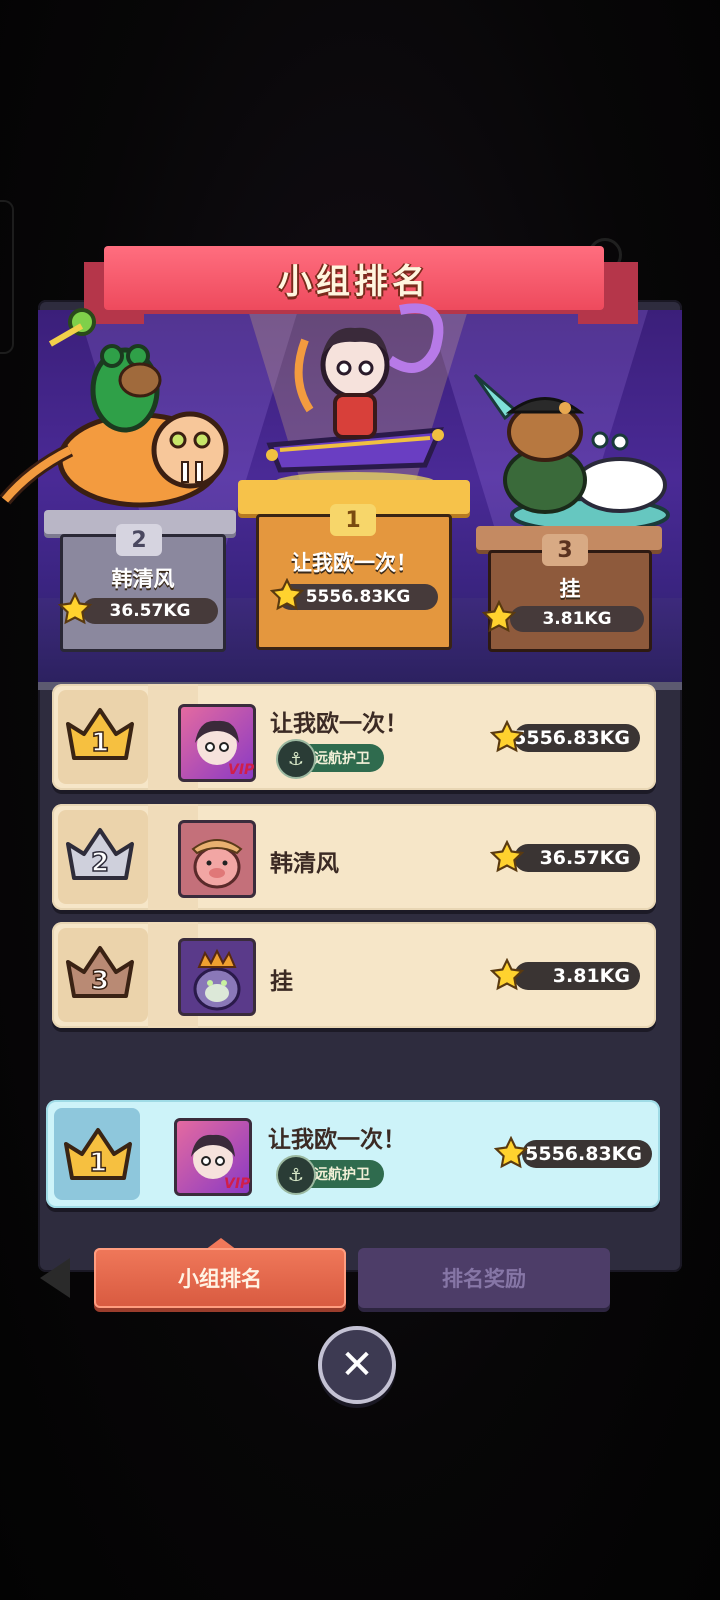  What do you see at coordinates (217, 864) in the screenshot?
I see `pig-portrait-icon` at bounding box center [217, 864].